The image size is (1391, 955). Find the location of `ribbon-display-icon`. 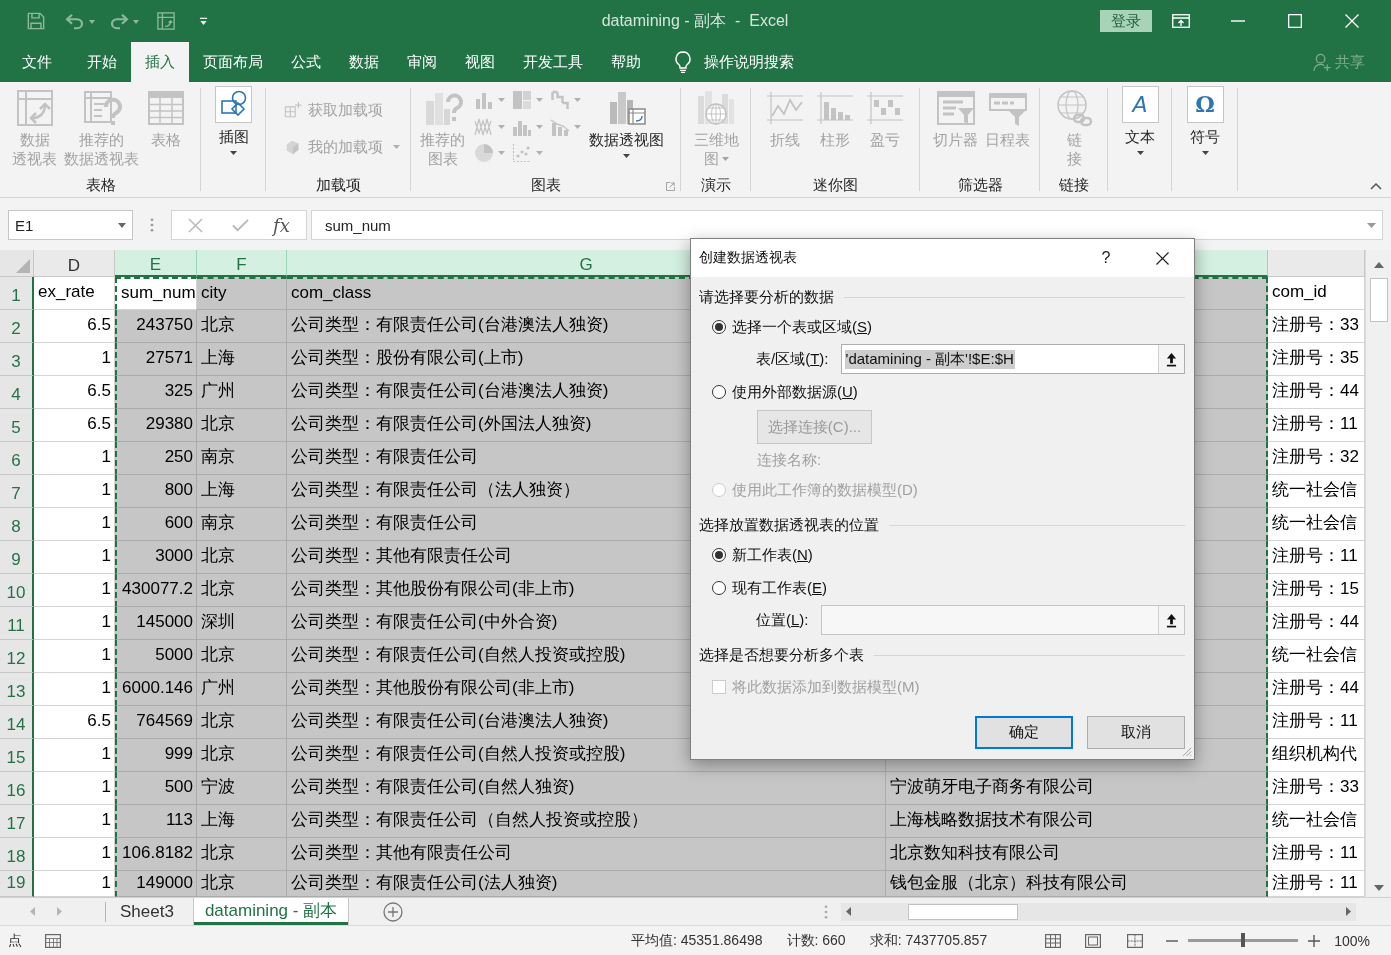

ribbon-display-icon is located at coordinates (1180, 21).